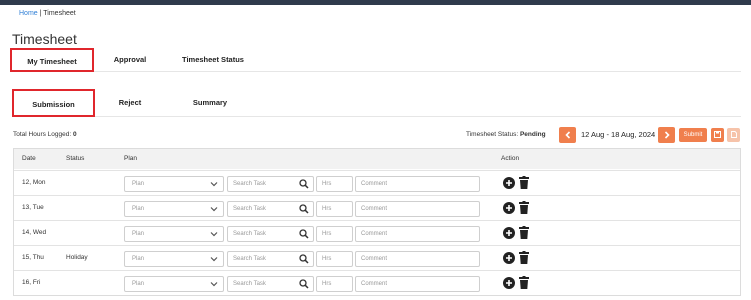 The height and width of the screenshot is (300, 751). I want to click on header-plan: Plan, so click(131, 158).